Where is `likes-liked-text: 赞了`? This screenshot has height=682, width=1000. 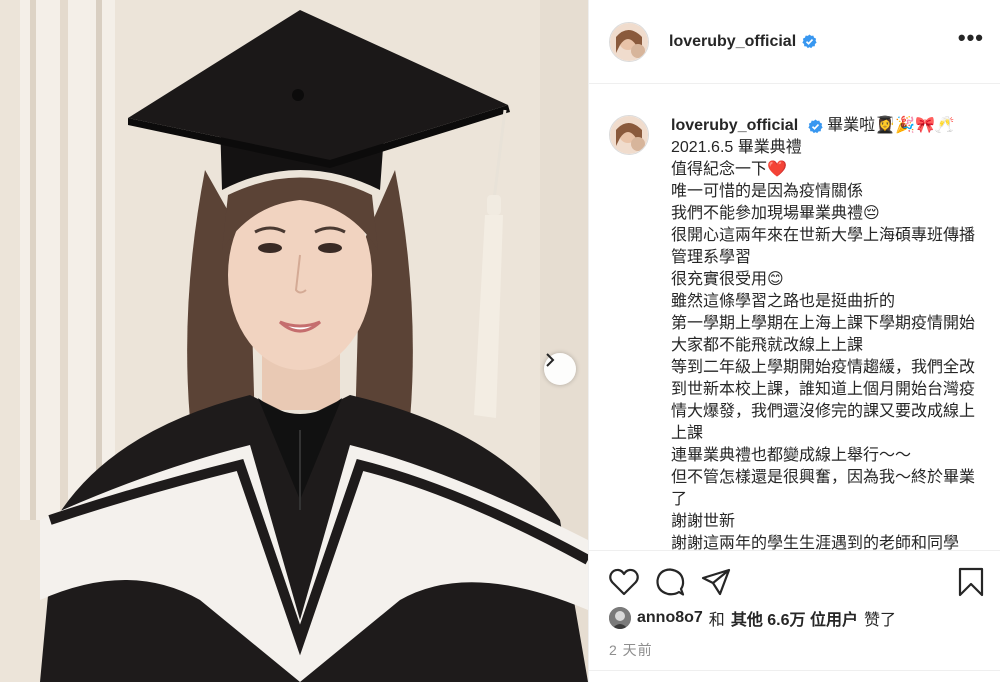 likes-liked-text: 赞了 is located at coordinates (879, 620).